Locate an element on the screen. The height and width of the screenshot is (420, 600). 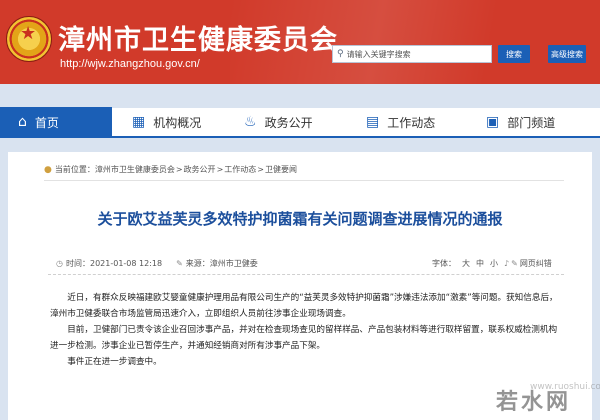
font-large-button: 大 is located at coordinates (466, 263).